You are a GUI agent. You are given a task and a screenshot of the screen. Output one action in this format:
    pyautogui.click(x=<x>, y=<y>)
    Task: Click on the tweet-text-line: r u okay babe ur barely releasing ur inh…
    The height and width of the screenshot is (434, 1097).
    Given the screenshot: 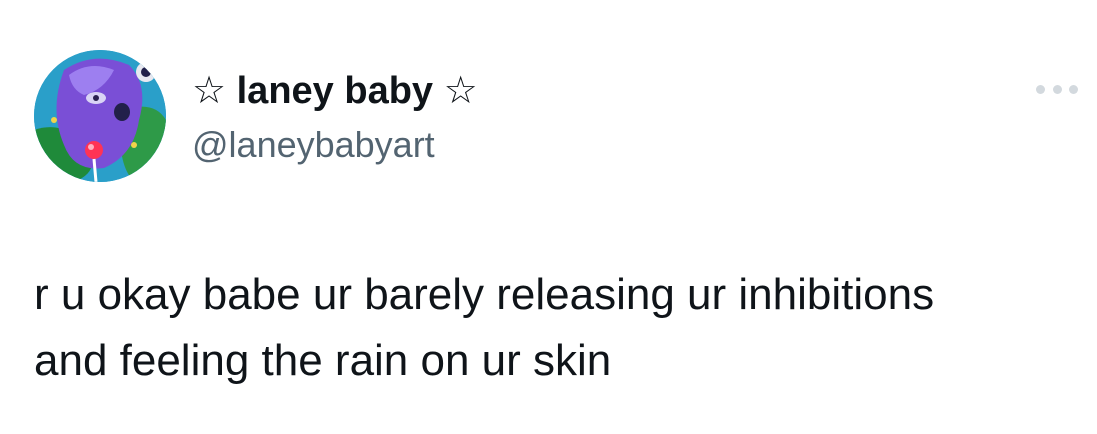 What is the action you would take?
    pyautogui.click(x=484, y=294)
    